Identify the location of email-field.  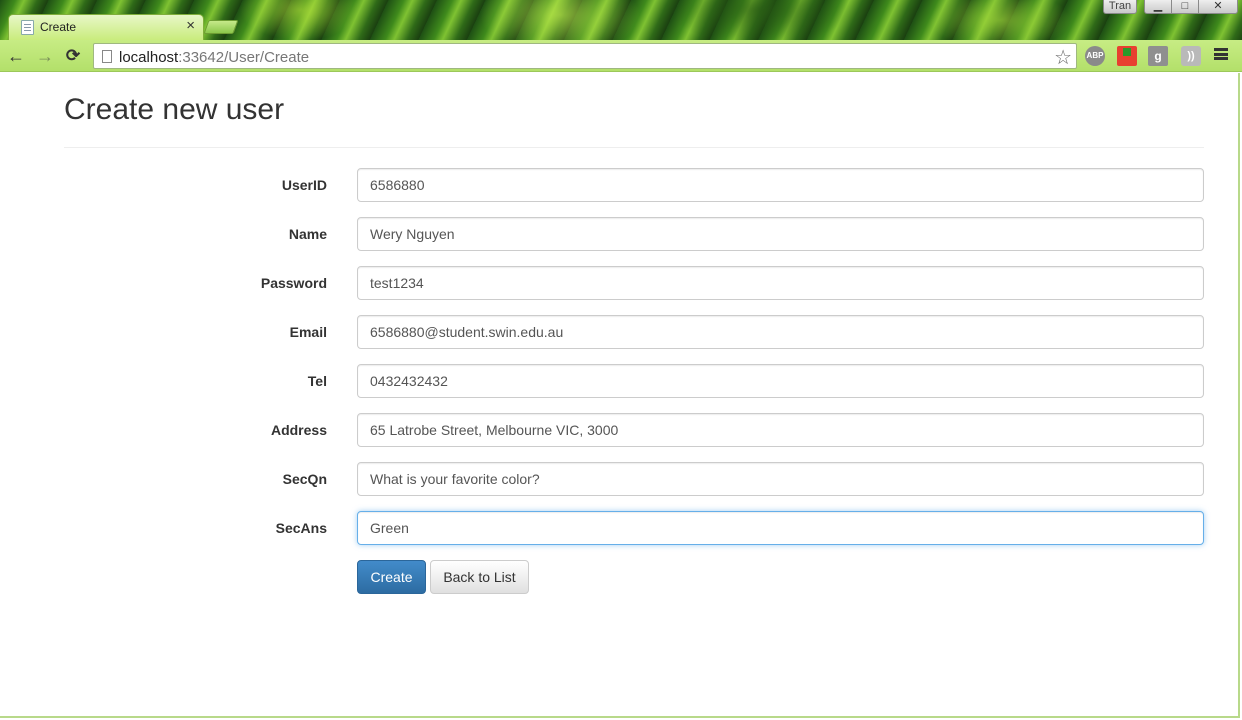
(780, 332).